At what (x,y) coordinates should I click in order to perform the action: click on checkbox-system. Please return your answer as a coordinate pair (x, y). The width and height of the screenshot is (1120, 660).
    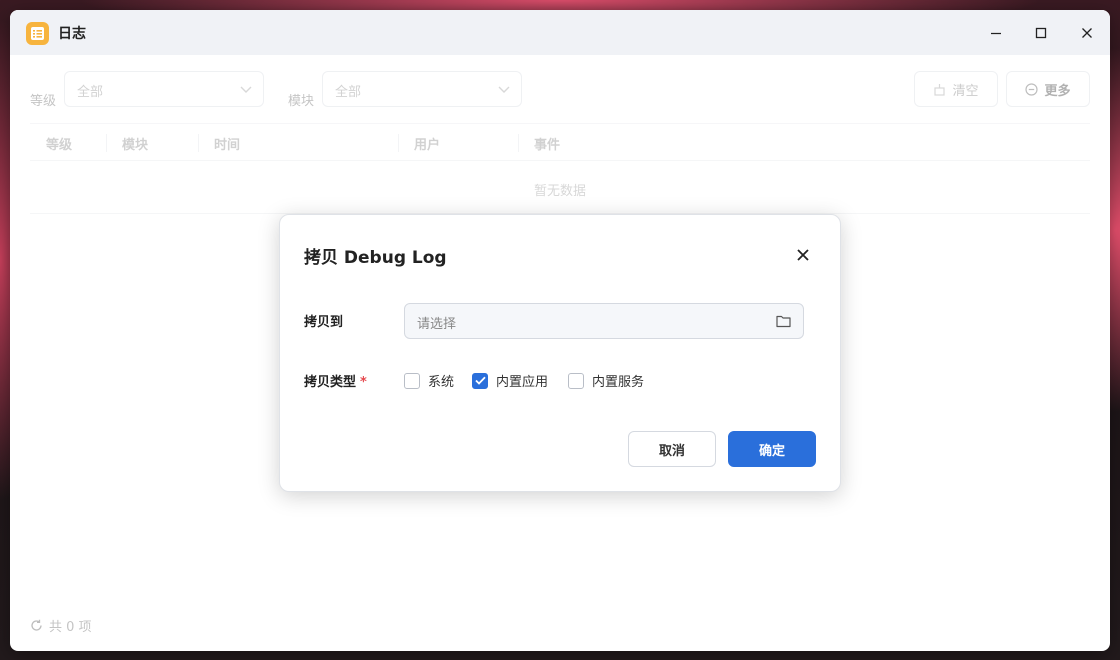
    Looking at the image, I should click on (412, 380).